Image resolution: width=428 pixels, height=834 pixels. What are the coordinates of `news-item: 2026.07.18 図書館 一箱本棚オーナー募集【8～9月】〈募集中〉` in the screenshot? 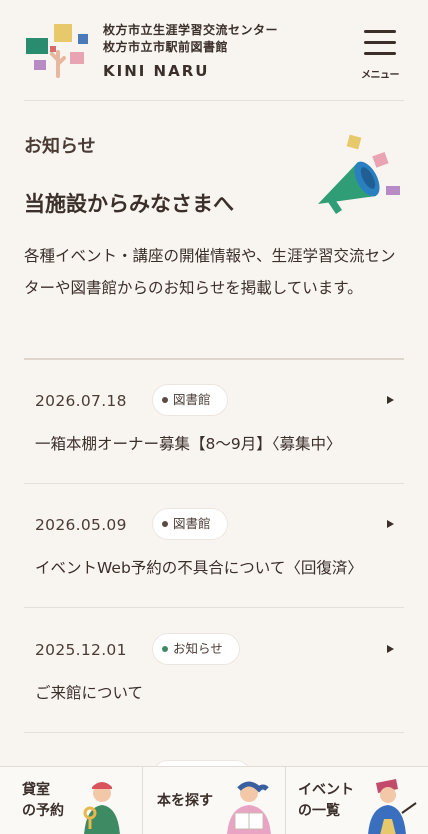 It's located at (214, 422).